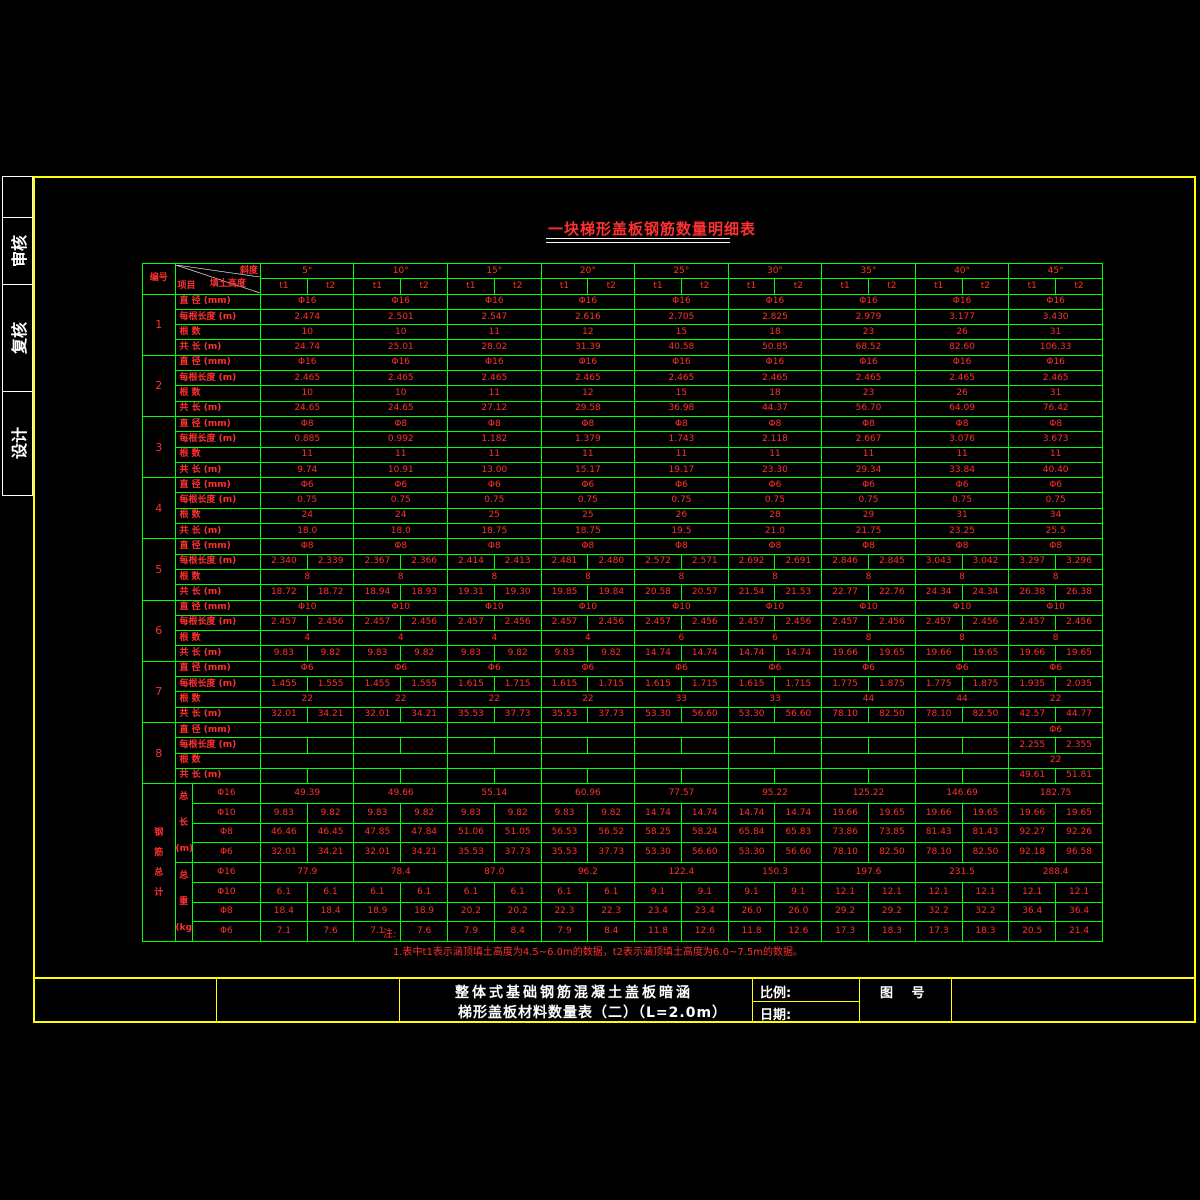 This screenshot has width=1200, height=1200. What do you see at coordinates (775, 347) in the screenshot?
I see `value-cell: 50.85` at bounding box center [775, 347].